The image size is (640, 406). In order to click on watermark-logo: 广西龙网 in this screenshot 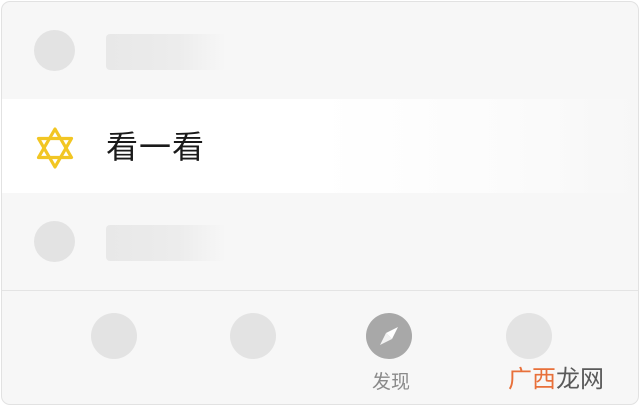, I will do `click(556, 379)`.